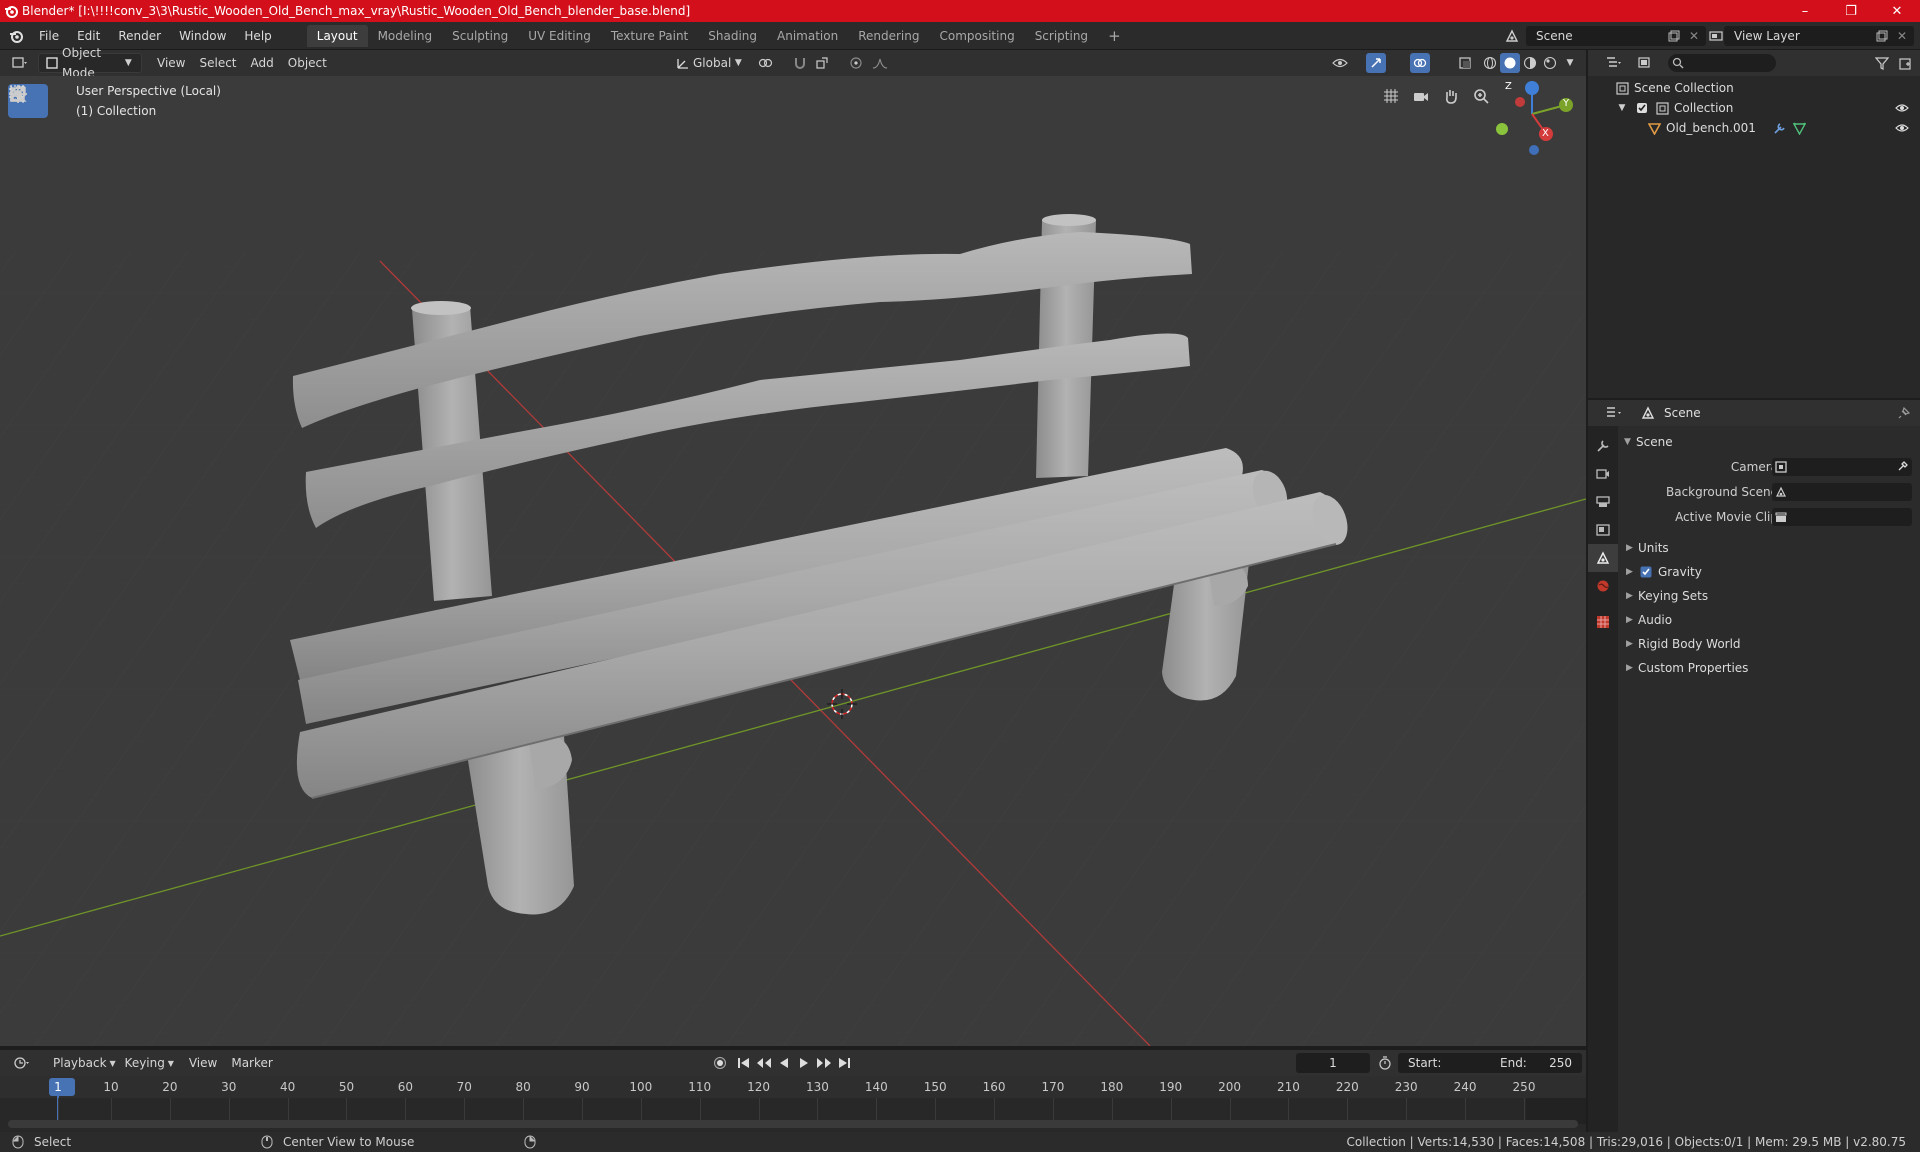  I want to click on scene-selector-icon, so click(1512, 36).